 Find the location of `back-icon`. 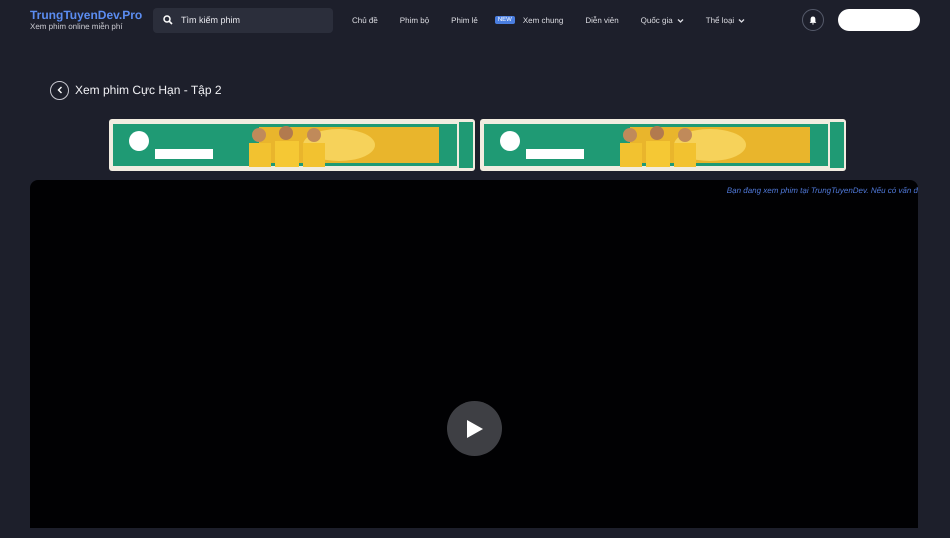

back-icon is located at coordinates (59, 90).